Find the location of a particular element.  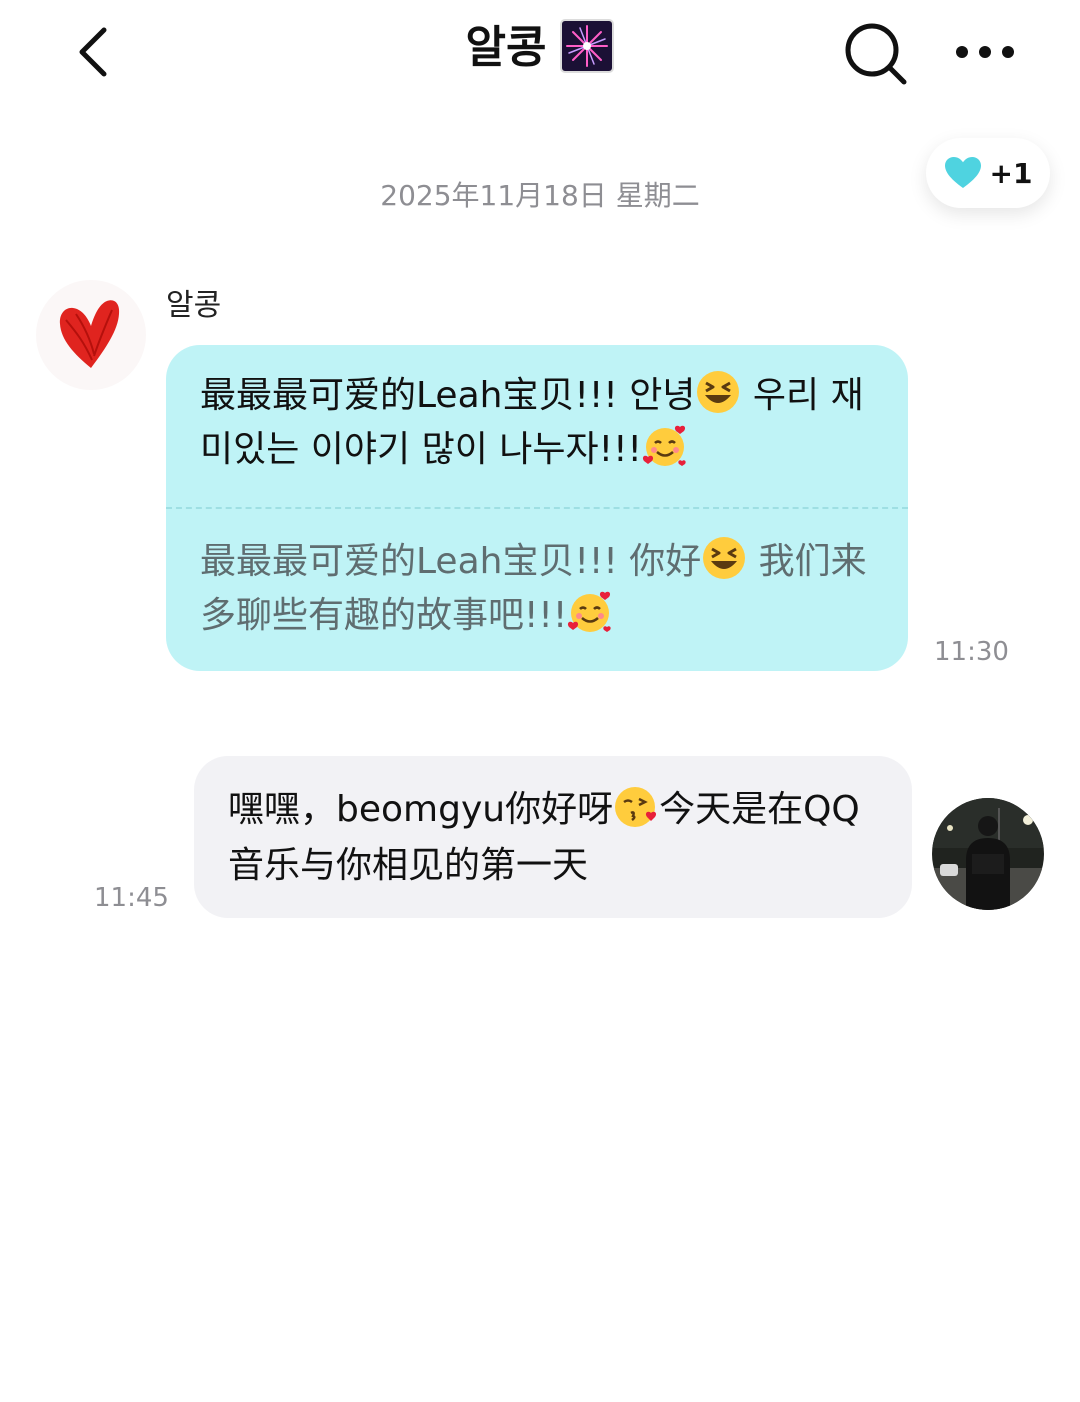

more-options-button is located at coordinates (985, 52).